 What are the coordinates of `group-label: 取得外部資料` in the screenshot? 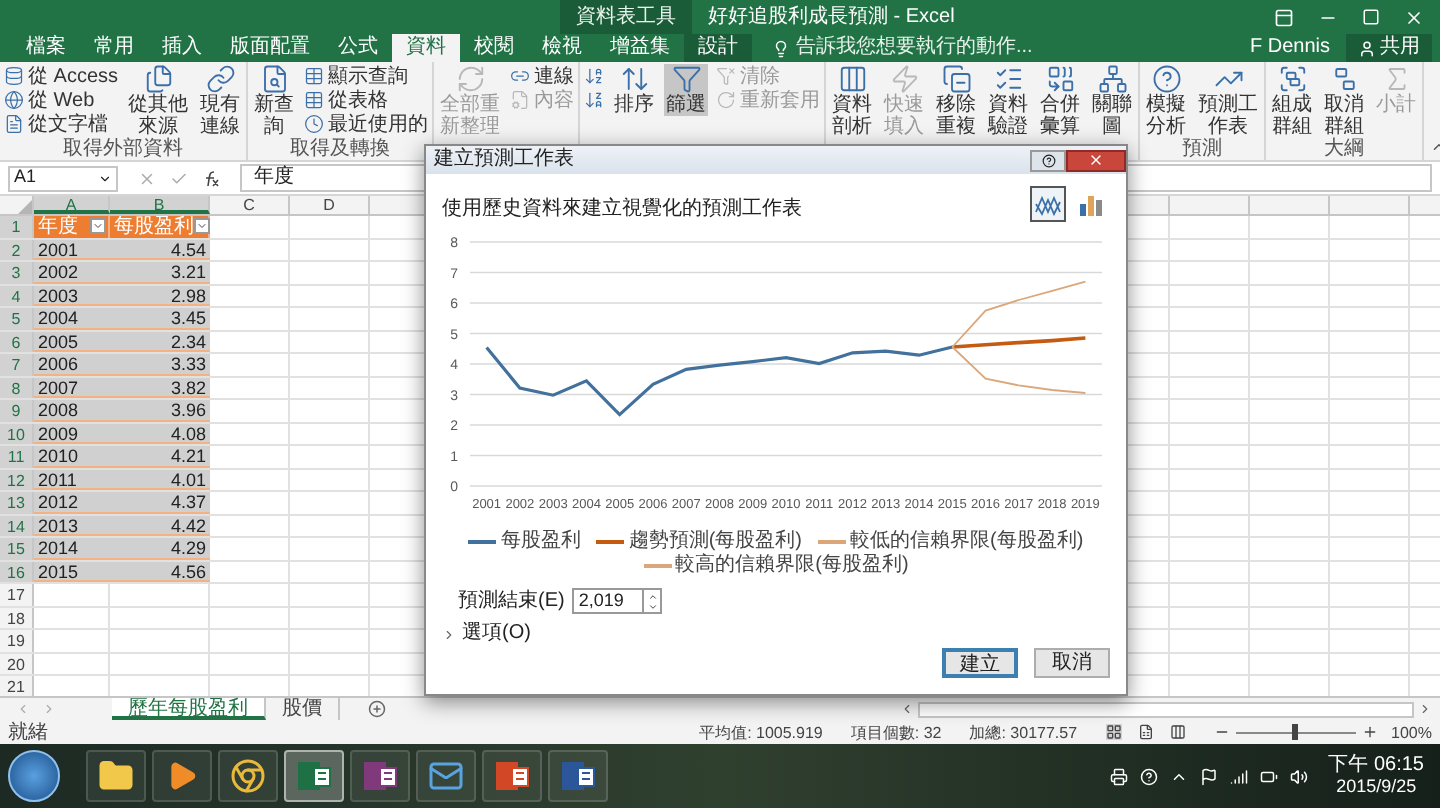 It's located at (123, 149).